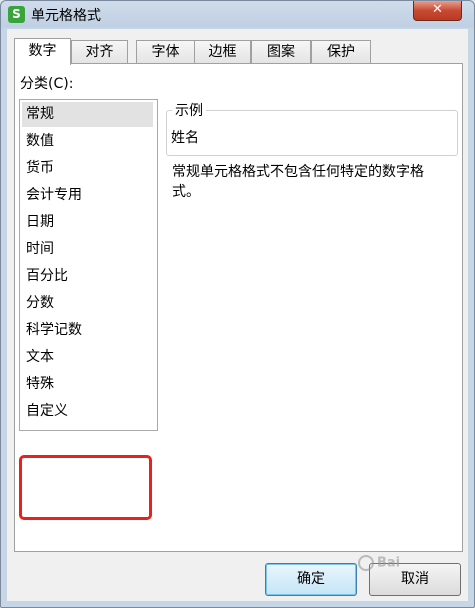 This screenshot has width=475, height=608. Describe the element at coordinates (87, 195) in the screenshot. I see `category-item-accounting: 会计专用` at that location.